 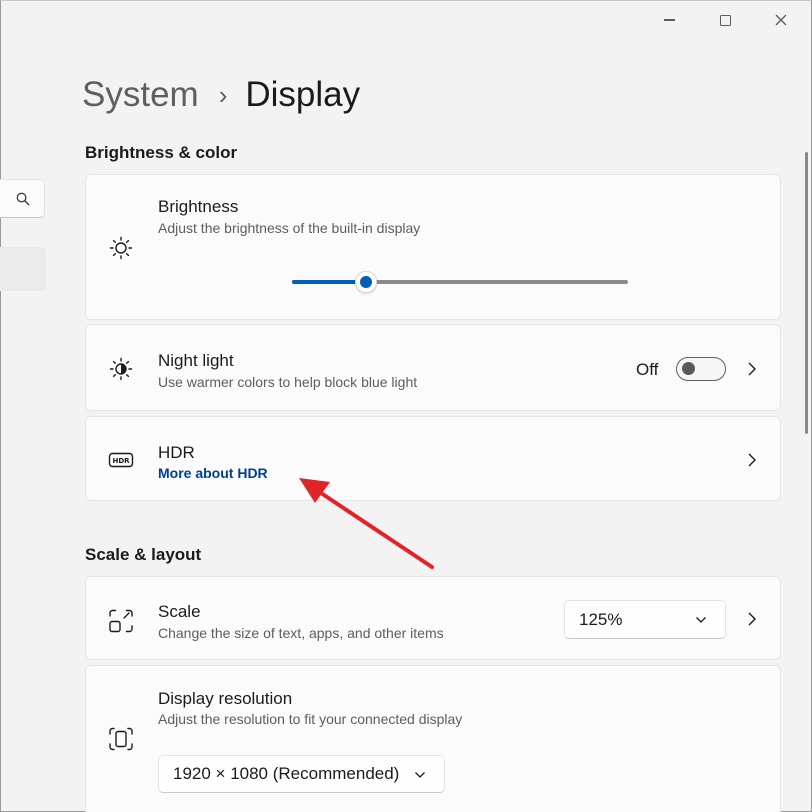 I want to click on night-light-toggle, so click(x=701, y=369).